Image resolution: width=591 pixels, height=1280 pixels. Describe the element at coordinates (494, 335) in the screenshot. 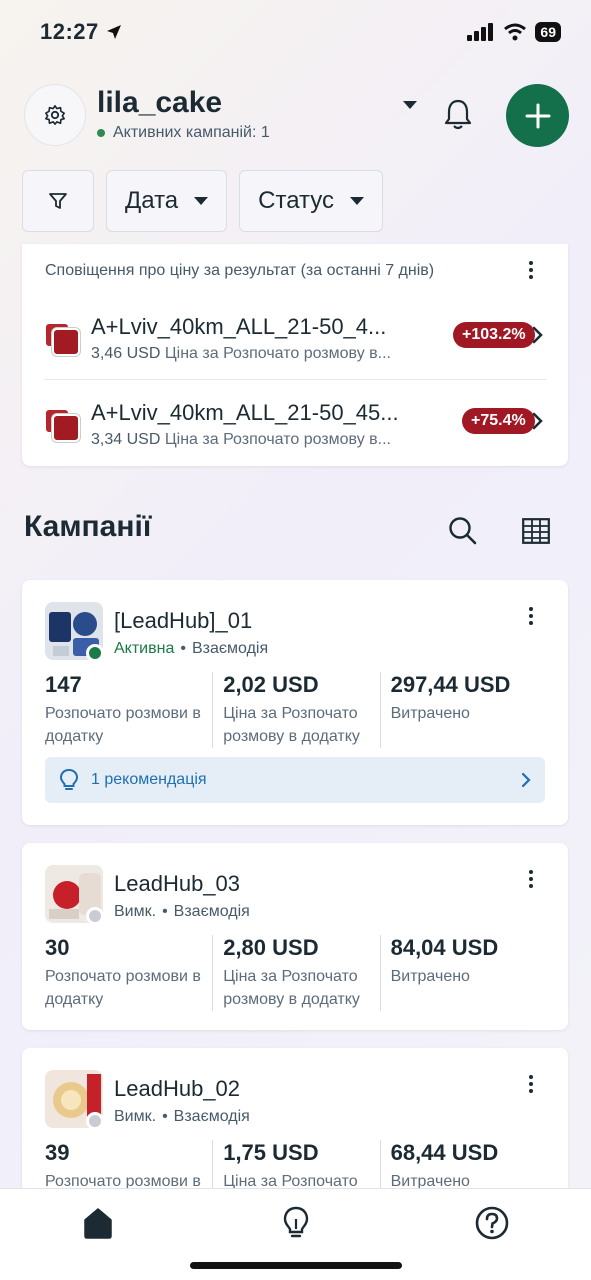

I see `price-change-badge: +103.2%` at that location.